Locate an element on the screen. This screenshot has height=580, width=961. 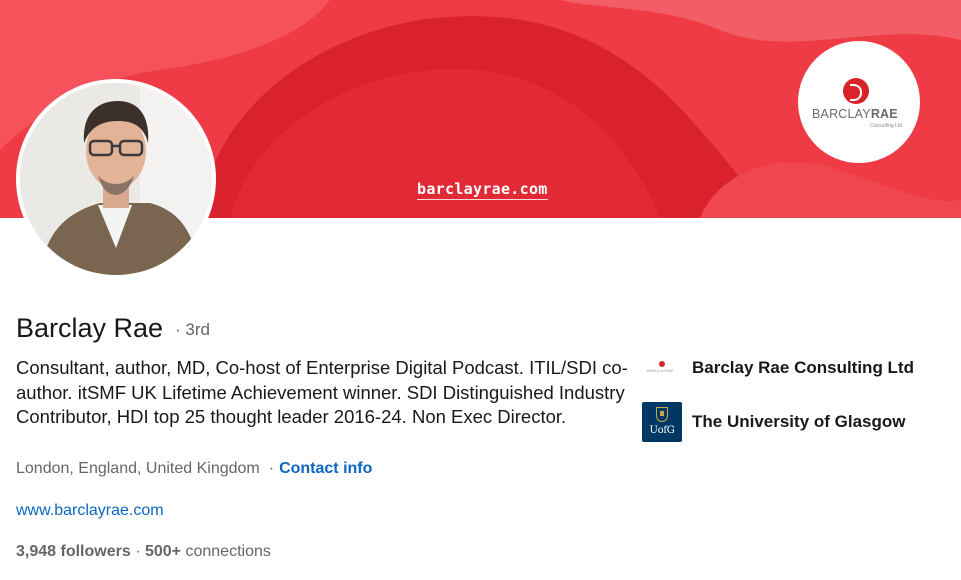
brand-logo-circle: BARCLAYRAE Consulting Ltd is located at coordinates (859, 102).